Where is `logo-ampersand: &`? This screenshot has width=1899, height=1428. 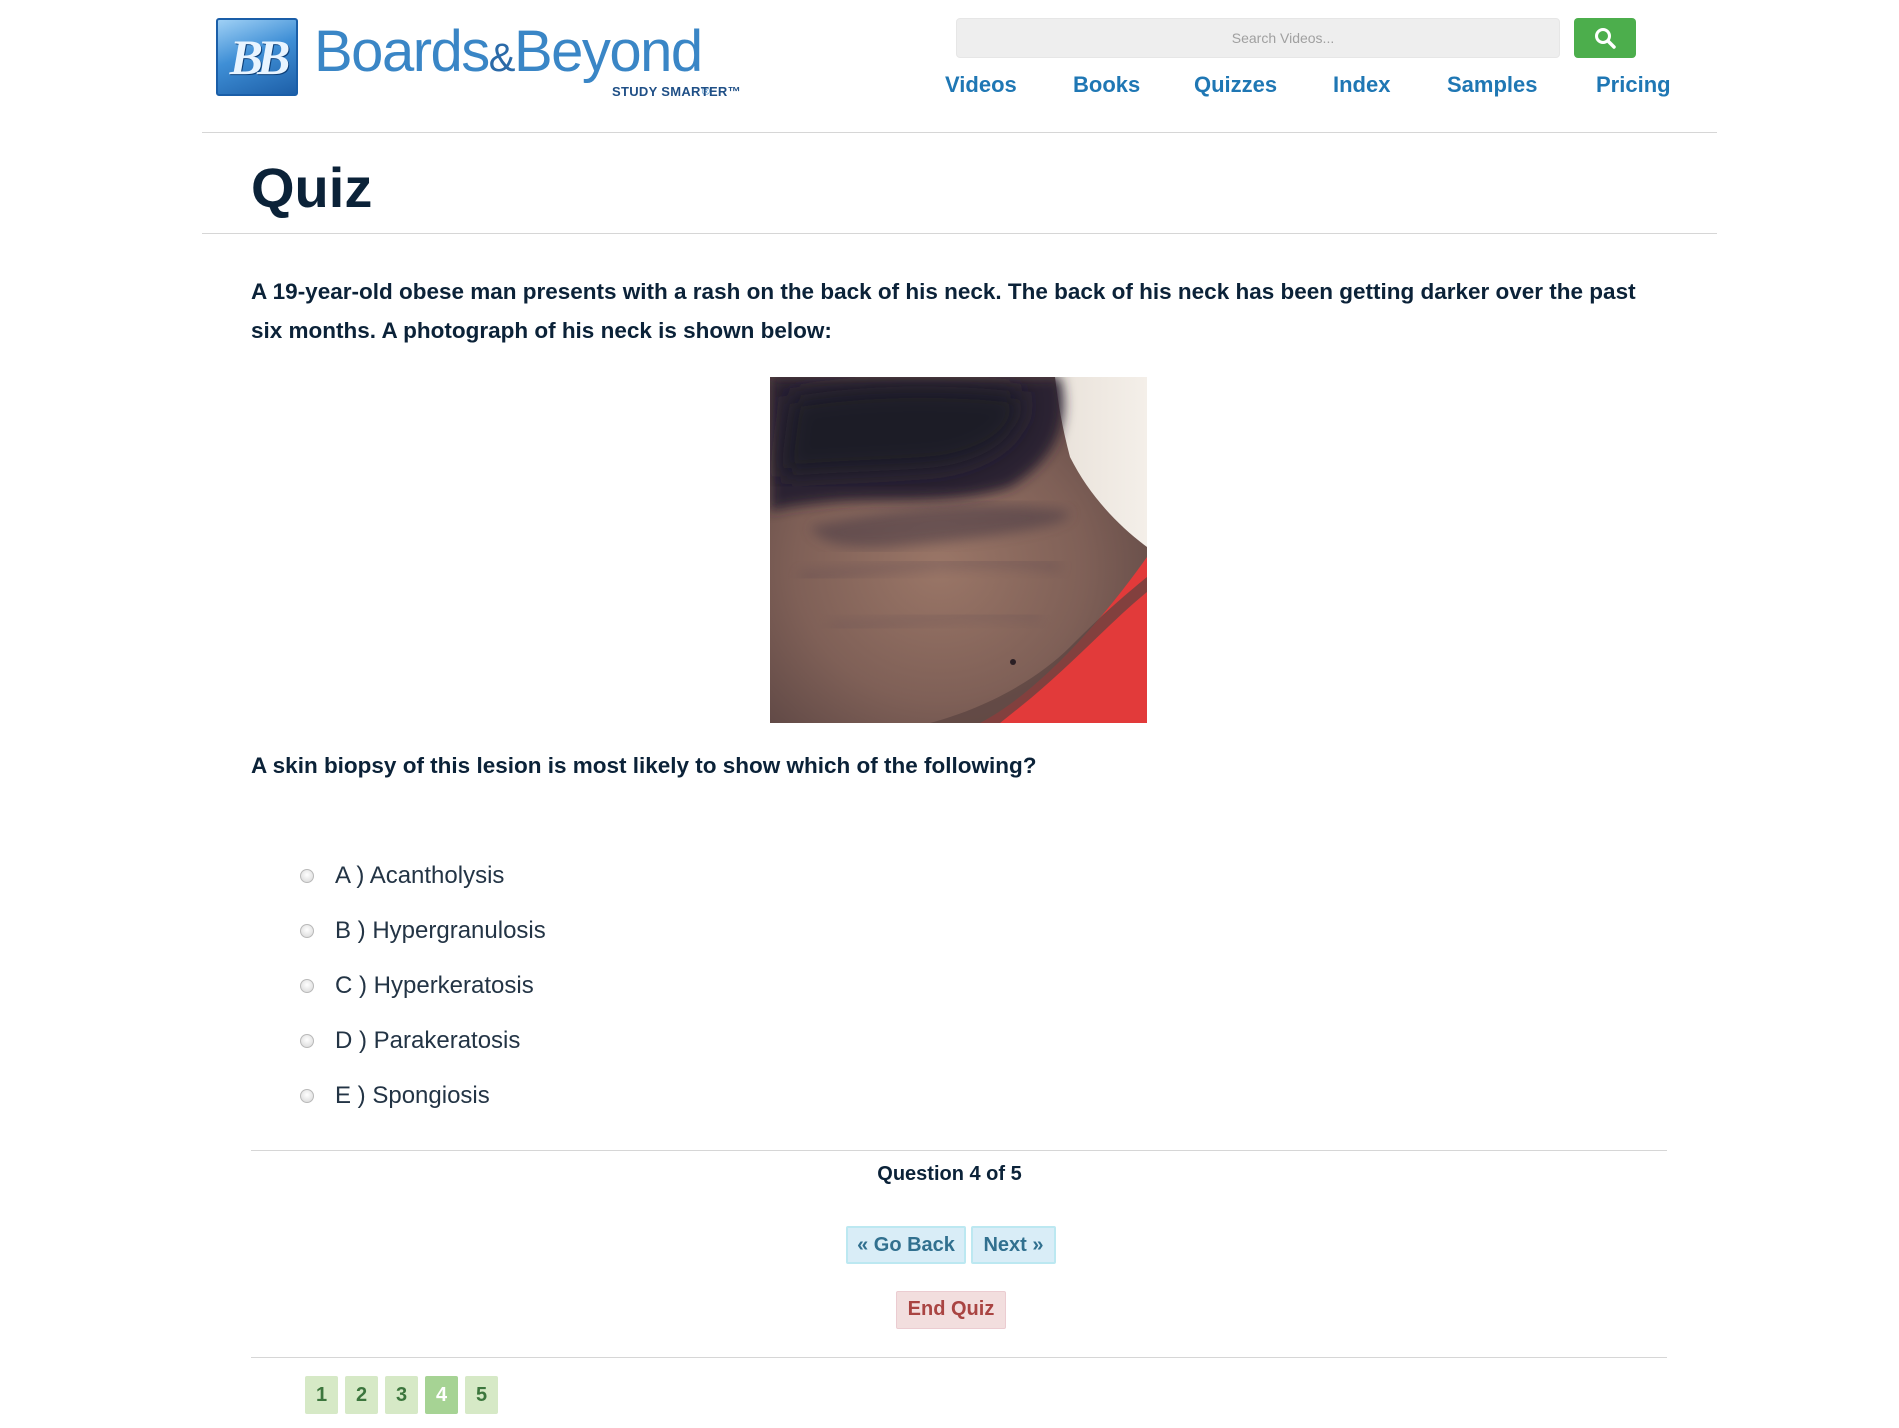 logo-ampersand: & is located at coordinates (502, 58).